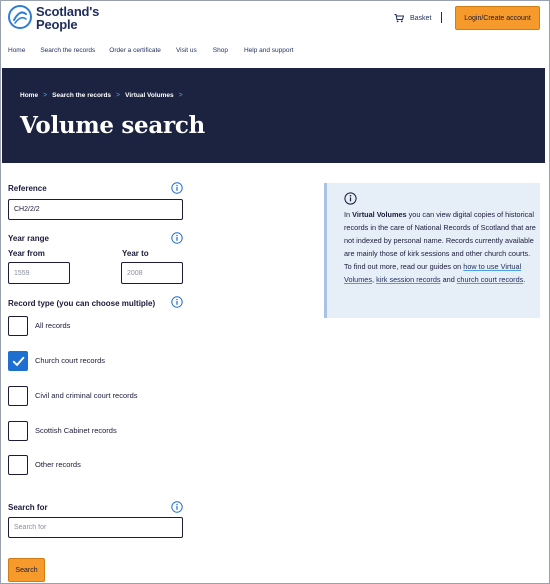 This screenshot has height=584, width=550. What do you see at coordinates (490, 279) in the screenshot?
I see `link-church-court-records: church court records` at bounding box center [490, 279].